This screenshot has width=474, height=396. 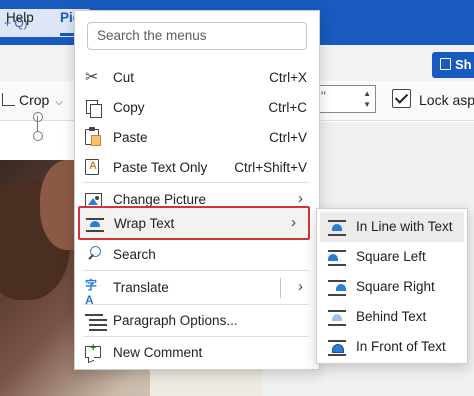 What do you see at coordinates (367, 99) in the screenshot?
I see `spinner-arrows-icon: ▲ ▼` at bounding box center [367, 99].